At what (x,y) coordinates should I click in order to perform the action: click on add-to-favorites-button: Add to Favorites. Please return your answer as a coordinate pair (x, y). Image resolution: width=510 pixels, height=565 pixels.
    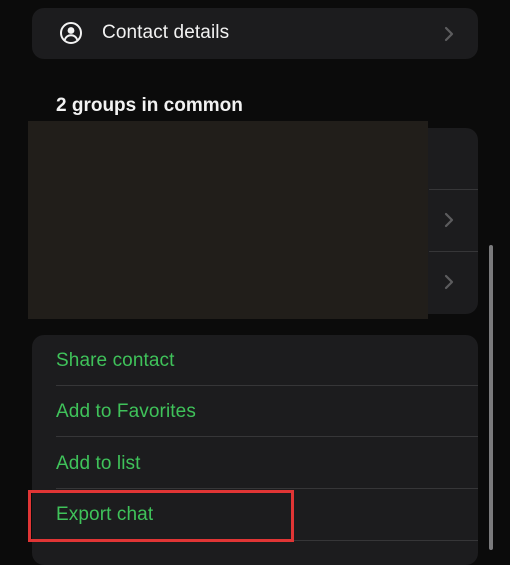
    Looking at the image, I should click on (126, 412).